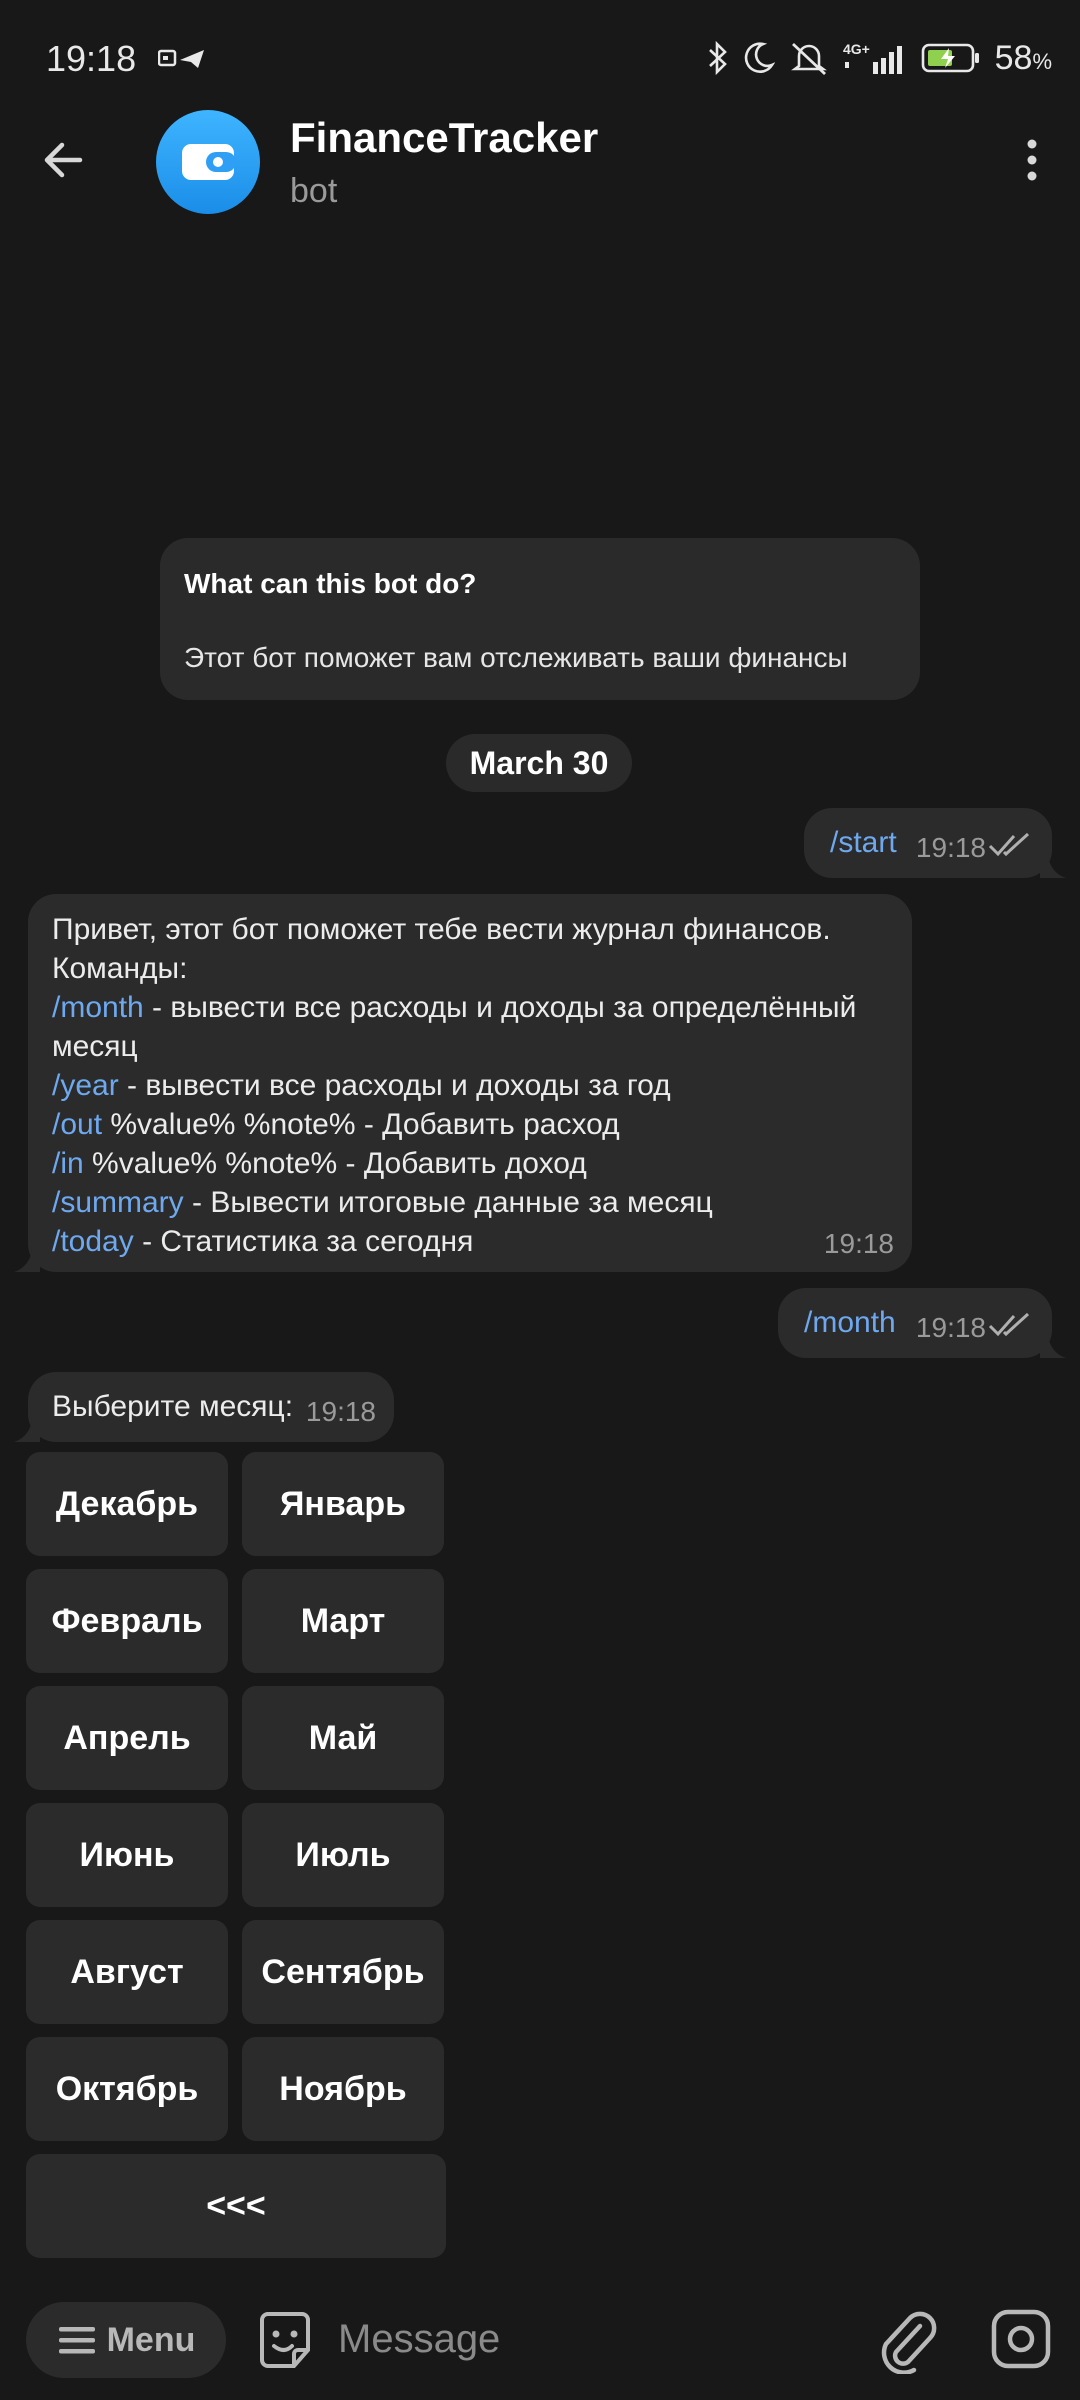  What do you see at coordinates (127, 1855) in the screenshot?
I see `month-button-june: Июнь` at bounding box center [127, 1855].